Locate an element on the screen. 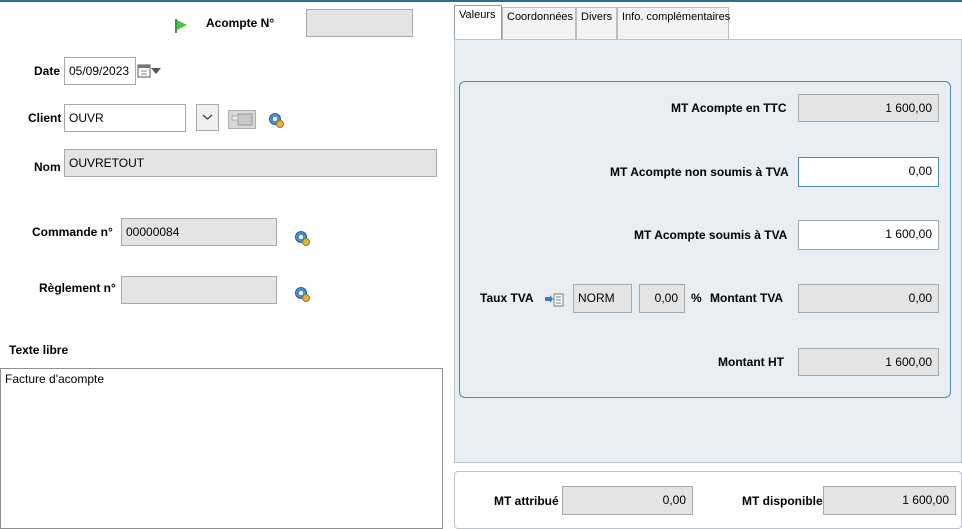 The height and width of the screenshot is (529, 962). client-dropdown-button is located at coordinates (207, 117).